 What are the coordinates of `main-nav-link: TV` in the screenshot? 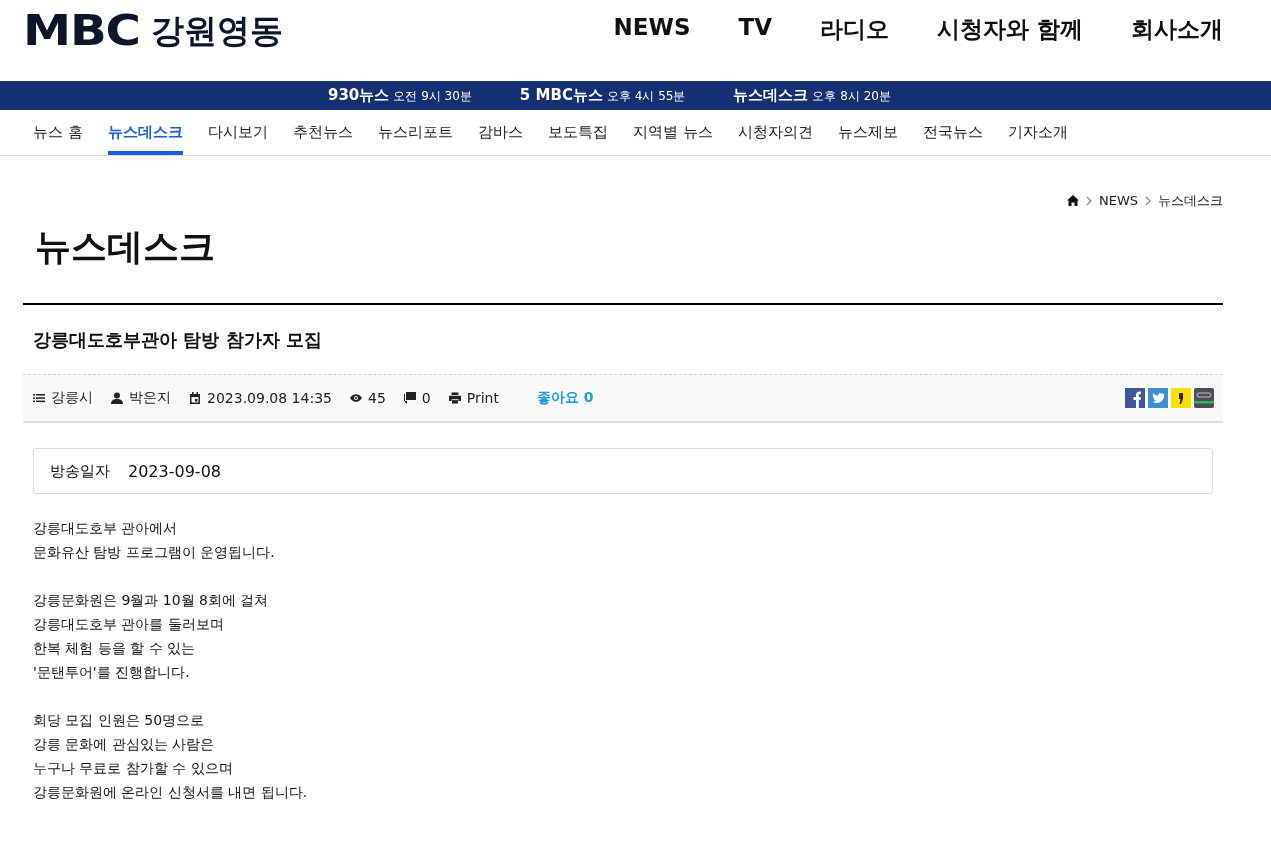 It's located at (755, 29).